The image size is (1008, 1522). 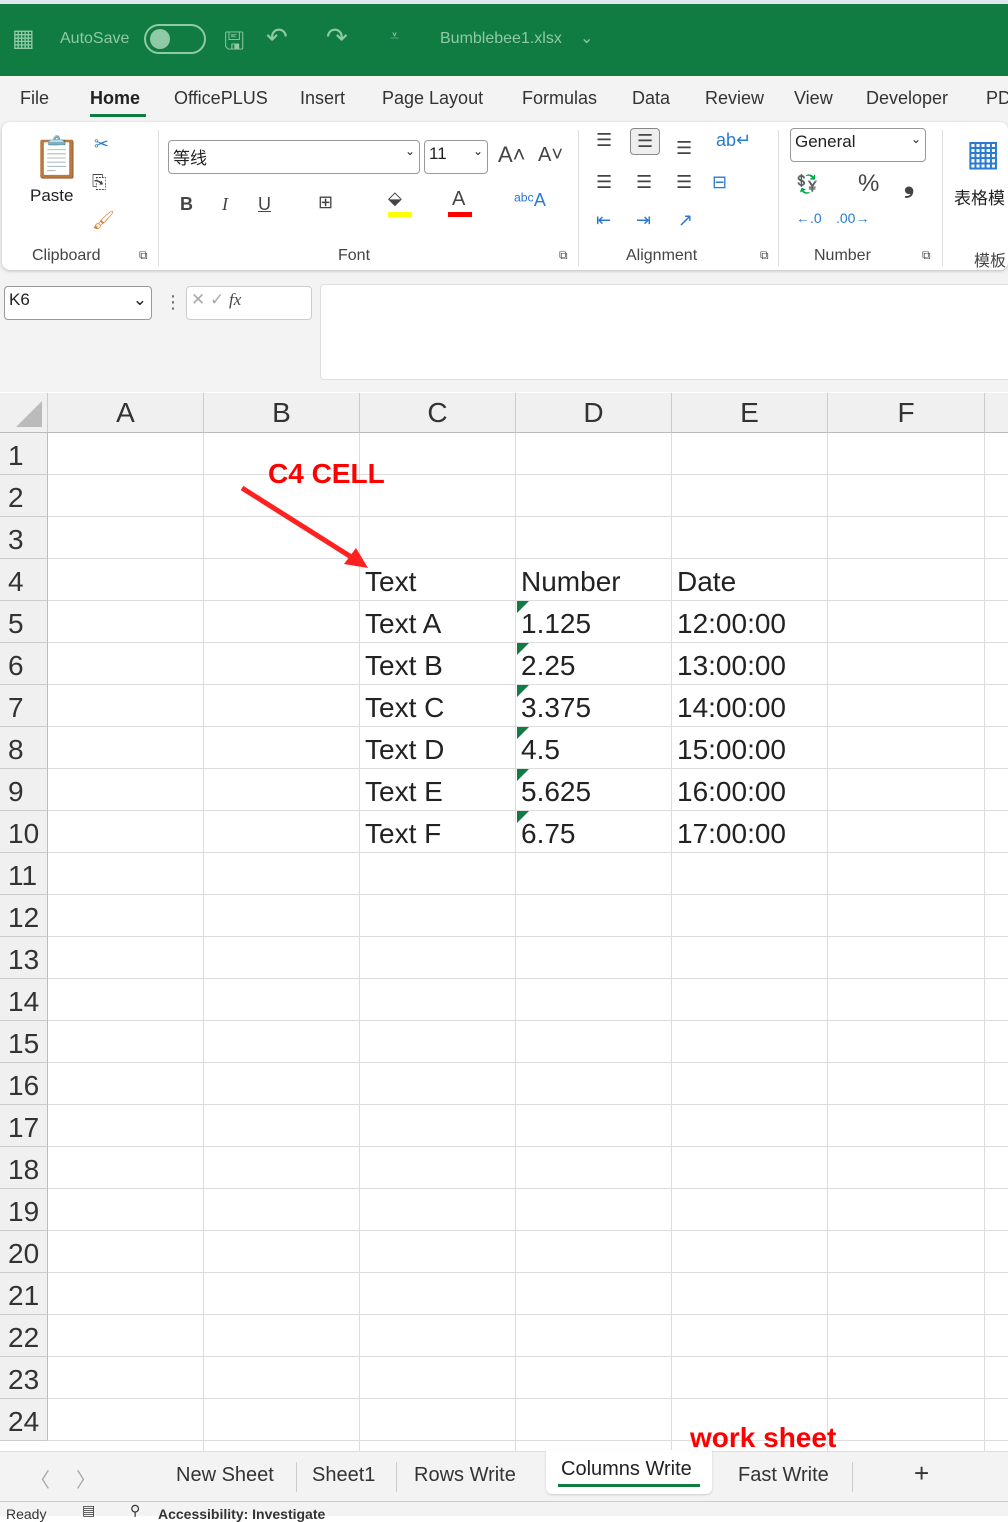 I want to click on table-cell: 16:00:00, so click(x=729, y=792).